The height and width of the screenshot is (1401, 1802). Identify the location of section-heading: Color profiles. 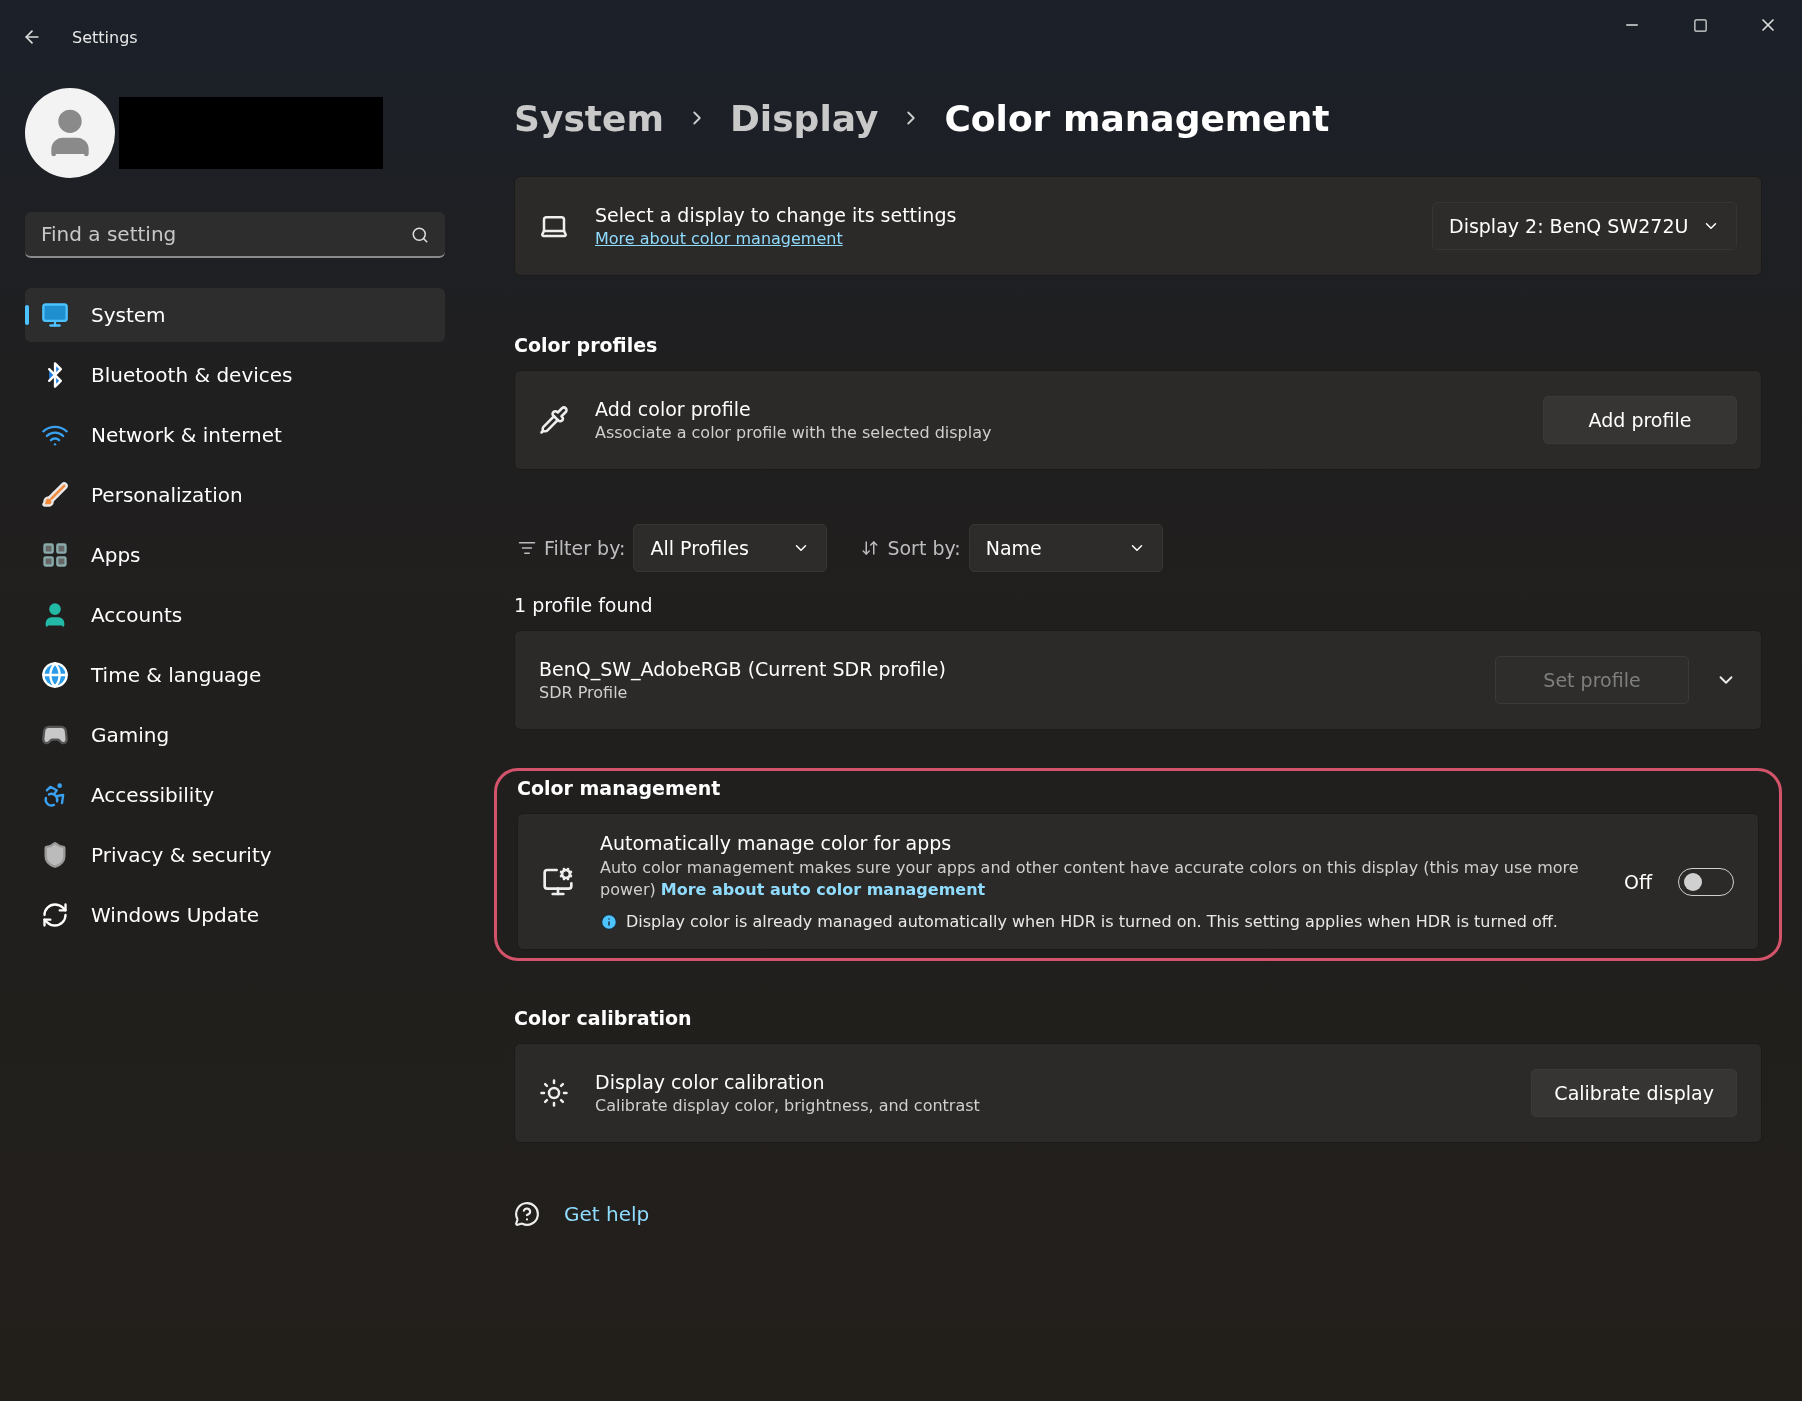
(586, 345).